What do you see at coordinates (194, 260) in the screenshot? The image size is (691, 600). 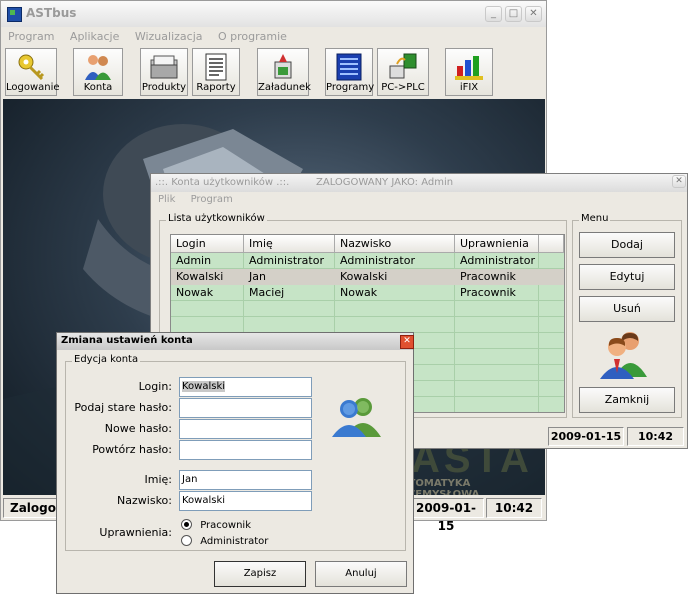 I see `cell-login: Admin` at bounding box center [194, 260].